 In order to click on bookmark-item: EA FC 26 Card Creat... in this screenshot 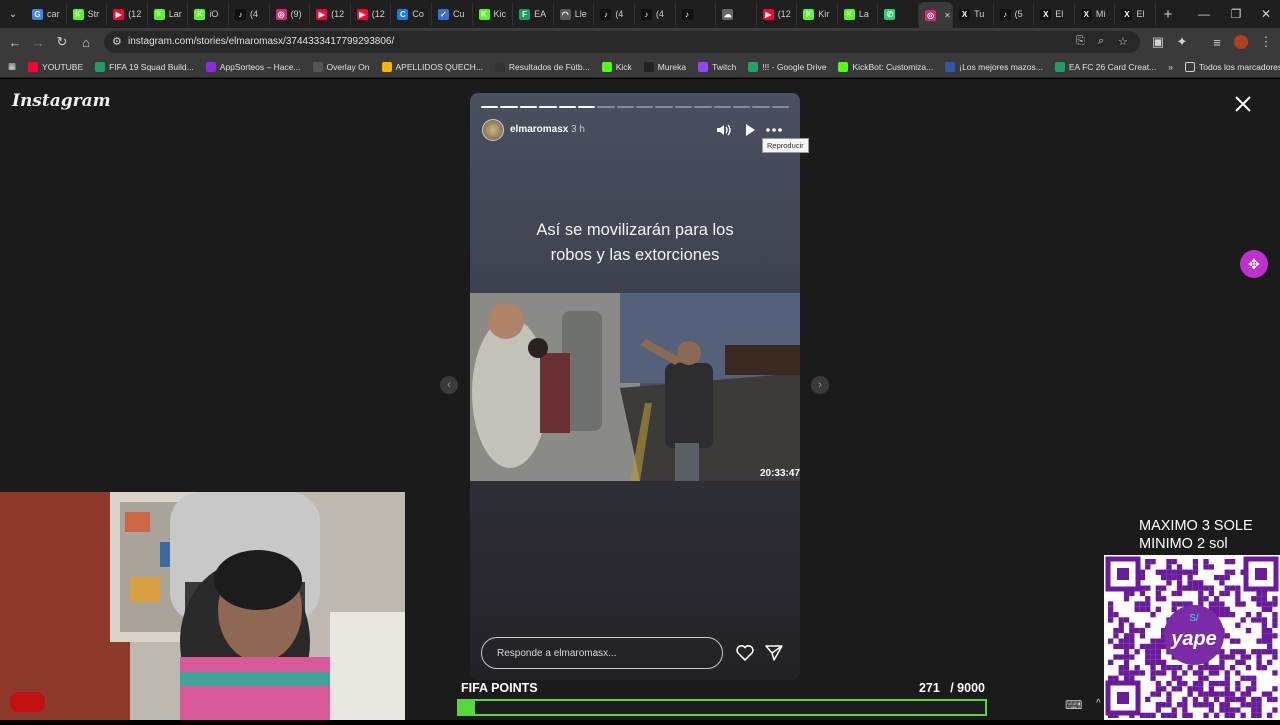, I will do `click(1105, 66)`.